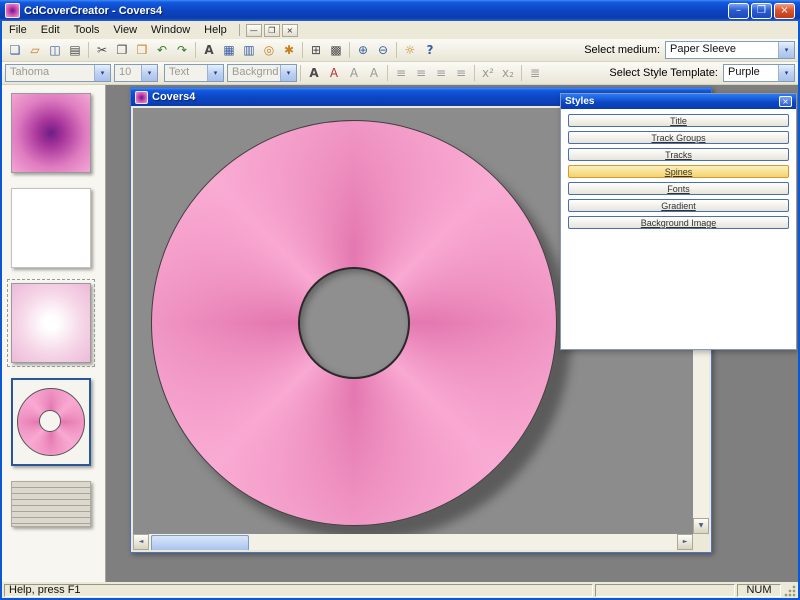 The height and width of the screenshot is (600, 800). I want to click on menu-separator, so click(239, 30).